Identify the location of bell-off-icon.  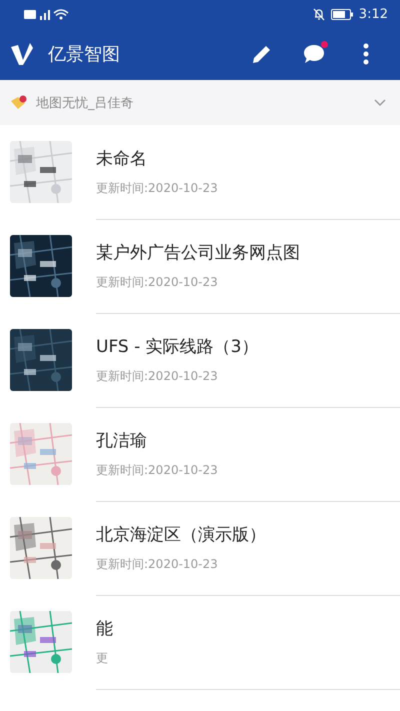
(318, 14).